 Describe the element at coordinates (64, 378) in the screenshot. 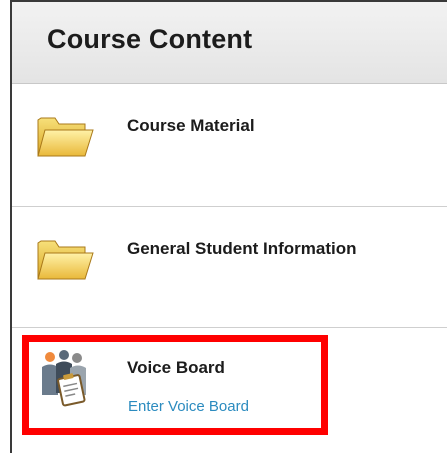

I see `voice-board-icon` at that location.